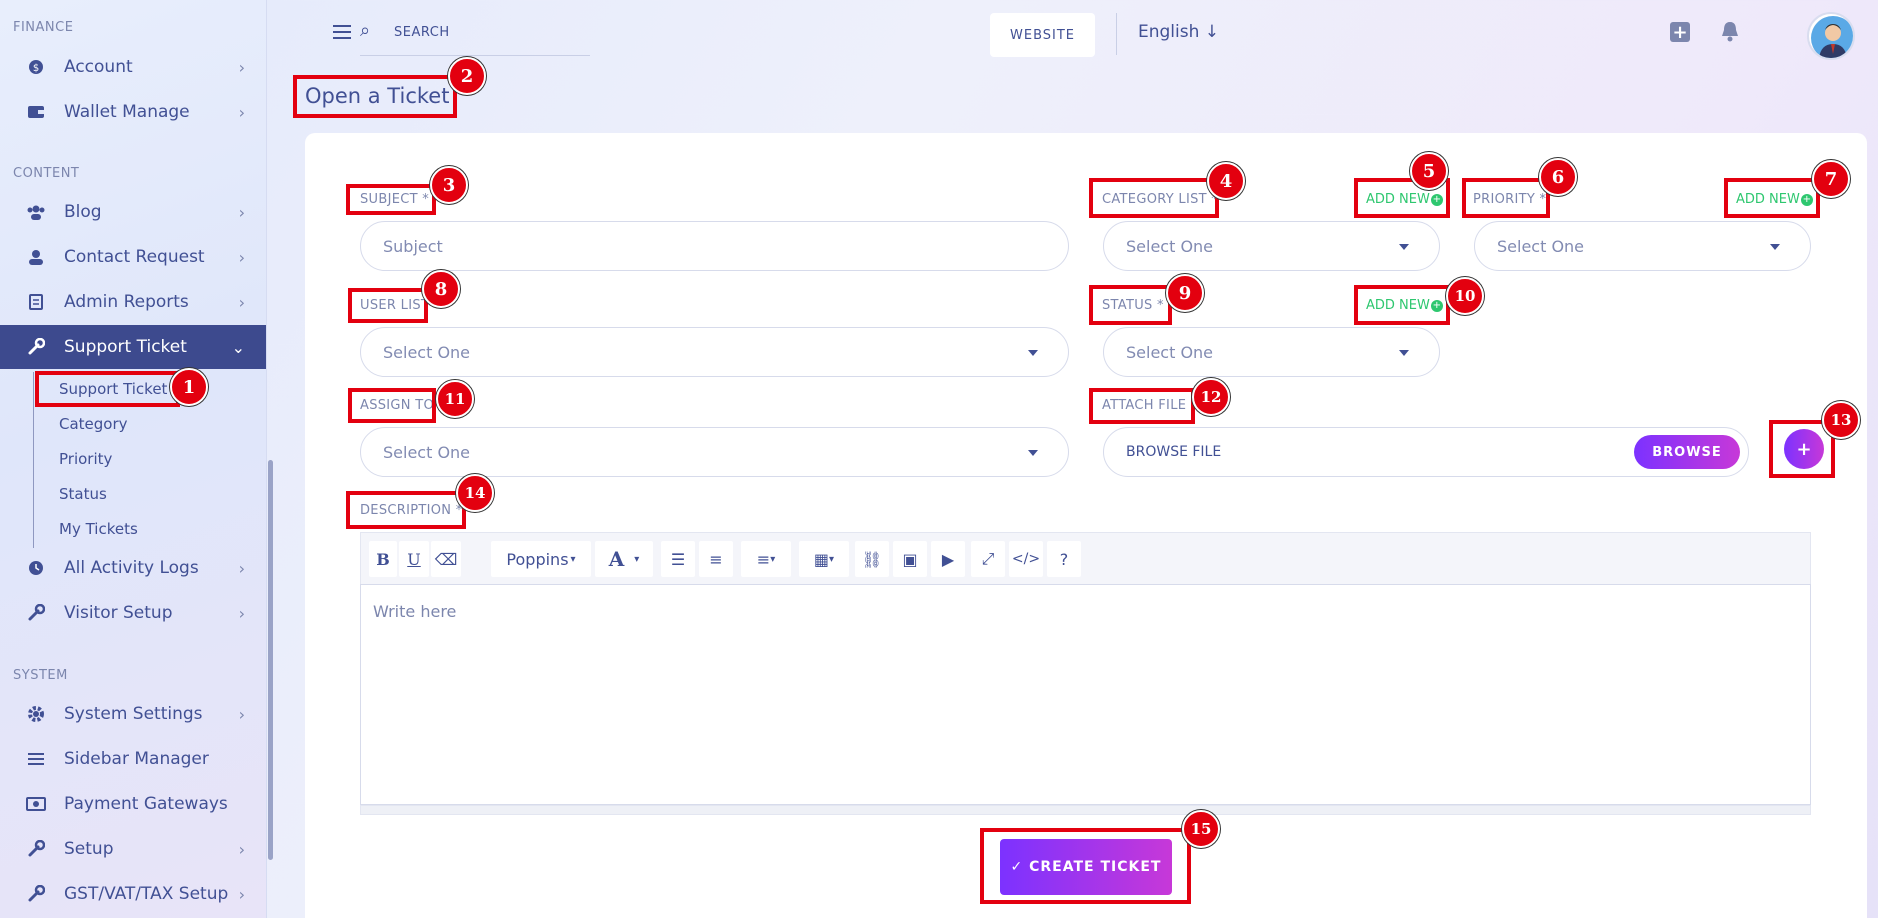 The width and height of the screenshot is (1878, 918). What do you see at coordinates (475, 493) in the screenshot?
I see `annotation-badge-14: 14` at bounding box center [475, 493].